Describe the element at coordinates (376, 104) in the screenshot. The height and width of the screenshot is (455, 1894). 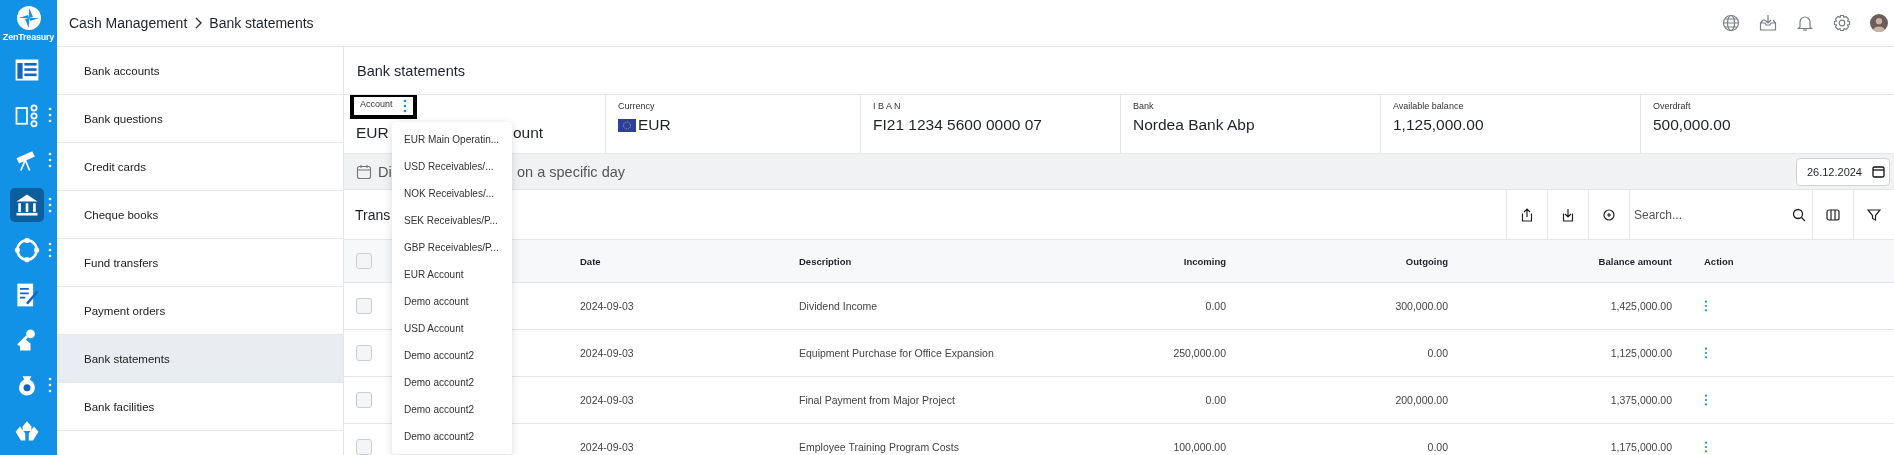
I see `field-label: Account` at that location.